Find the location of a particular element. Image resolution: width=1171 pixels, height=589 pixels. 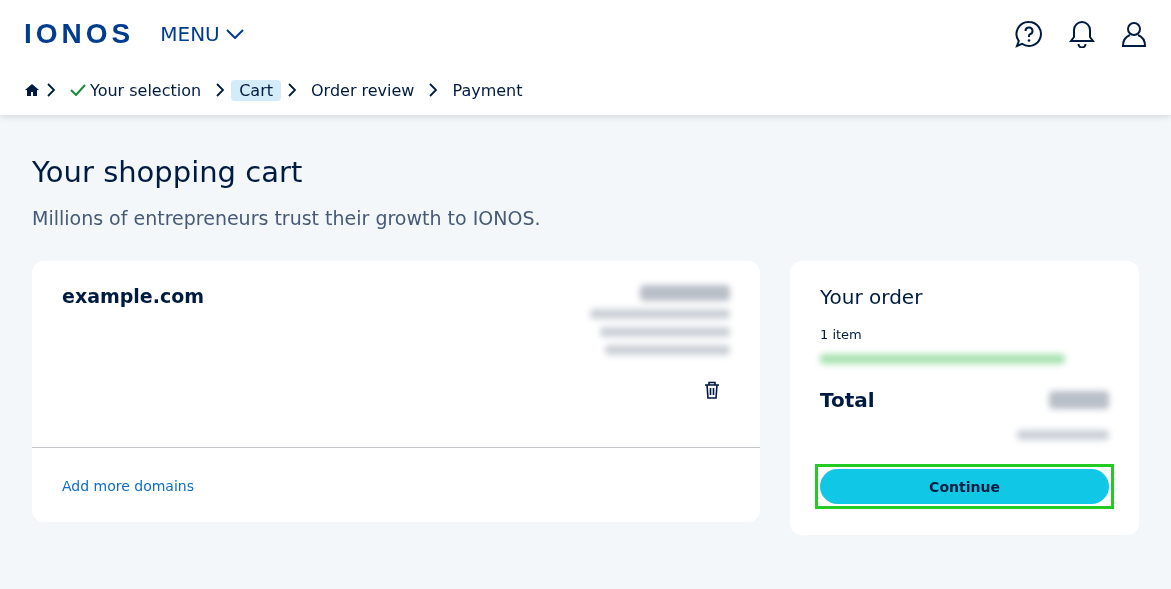

blurred-text is located at coordinates (1079, 400).